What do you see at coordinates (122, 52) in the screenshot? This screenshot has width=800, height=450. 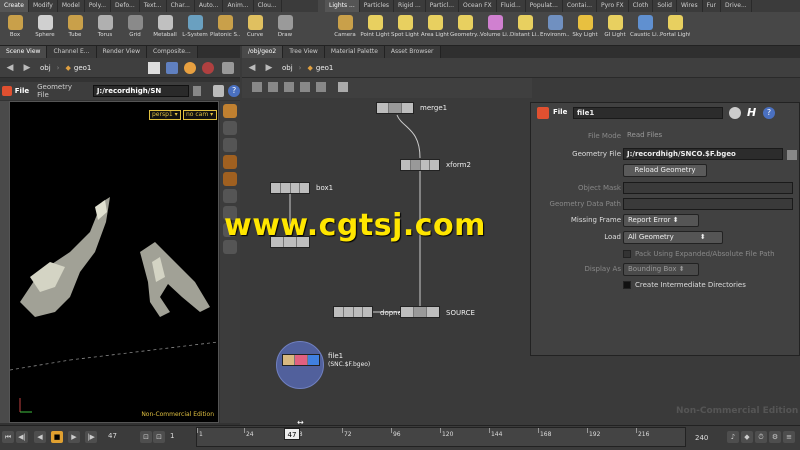 I see `left-pane-tab-2: Render View` at bounding box center [122, 52].